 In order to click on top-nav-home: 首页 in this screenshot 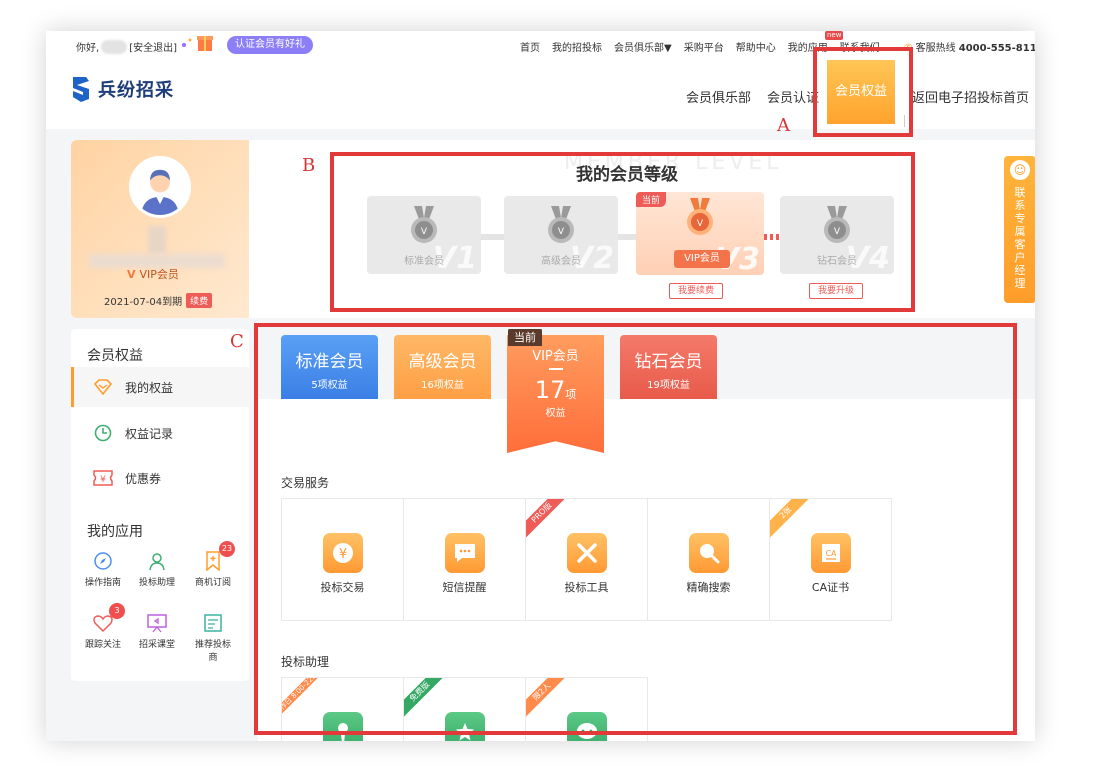, I will do `click(530, 46)`.